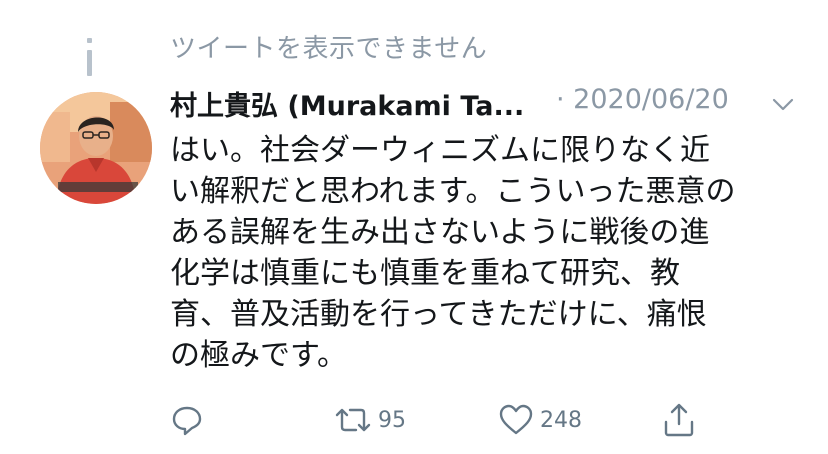 Image resolution: width=828 pixels, height=454 pixels. I want to click on tweet-text-line: 化学は慎重にも慎重を重ねて研究、教, so click(425, 273).